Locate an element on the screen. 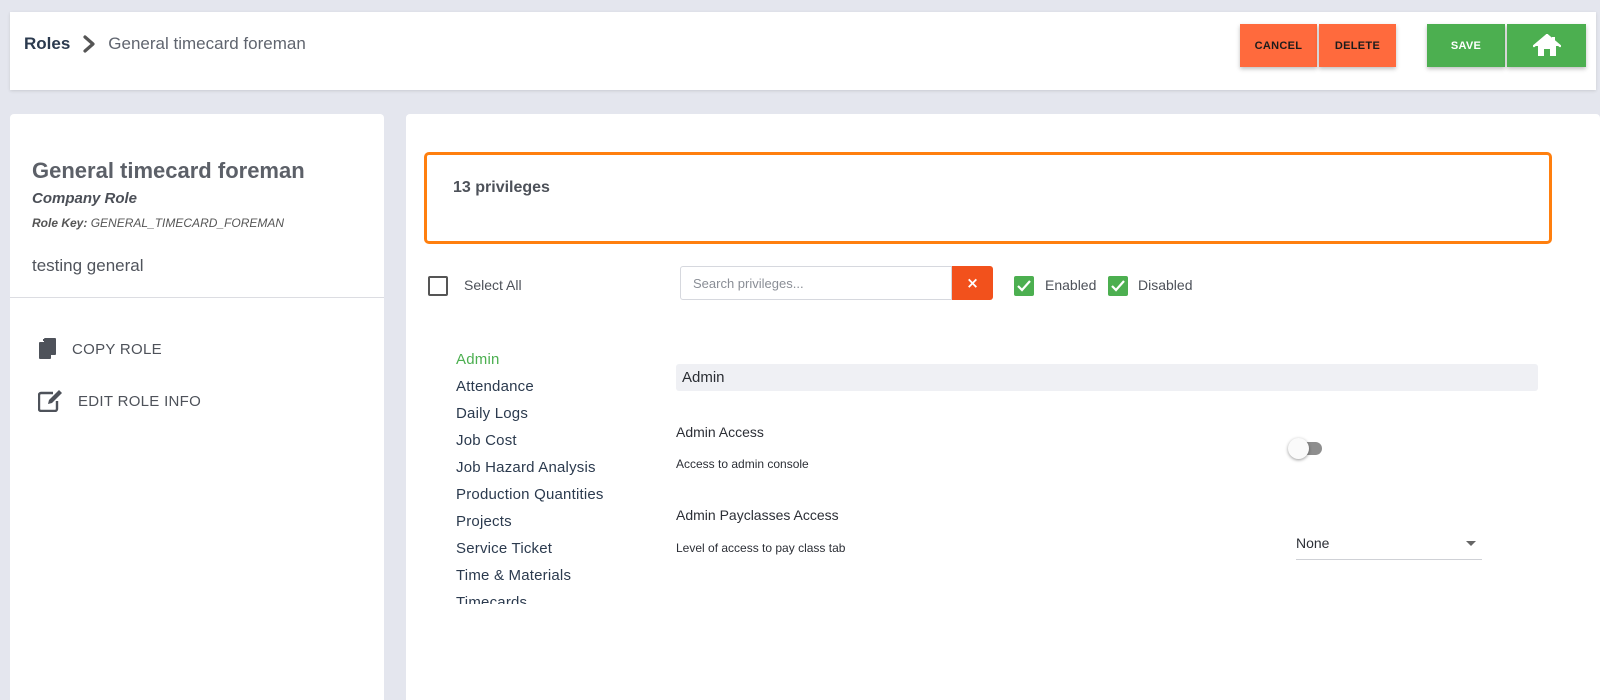 The height and width of the screenshot is (700, 1600). cancel-button: CANCEL is located at coordinates (1278, 45).